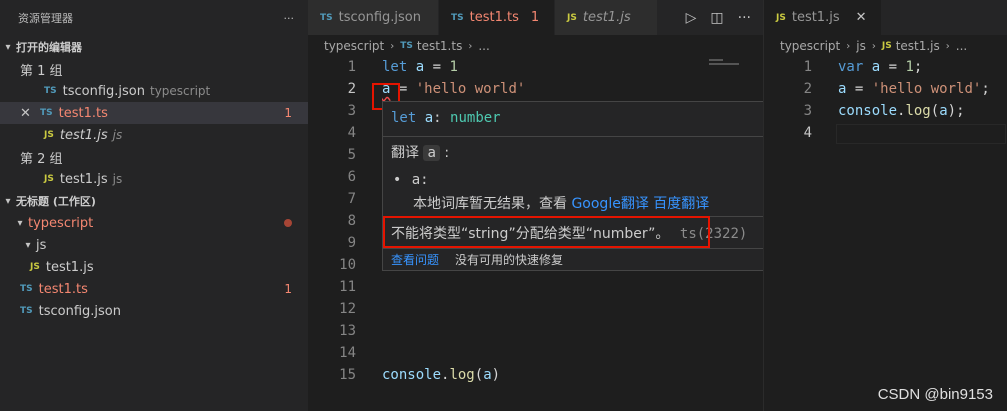 The image size is (1007, 411). What do you see at coordinates (351, 155) in the screenshot?
I see `line-number: 5` at bounding box center [351, 155].